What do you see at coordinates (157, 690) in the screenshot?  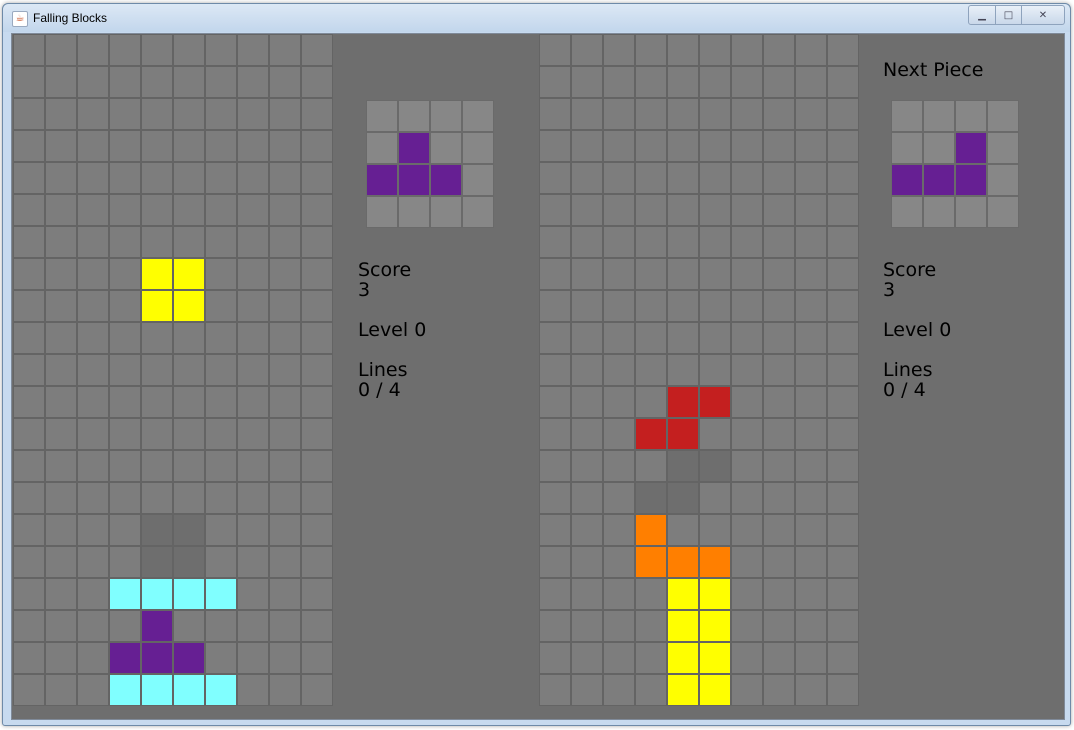 I see `board-cell-block-I` at bounding box center [157, 690].